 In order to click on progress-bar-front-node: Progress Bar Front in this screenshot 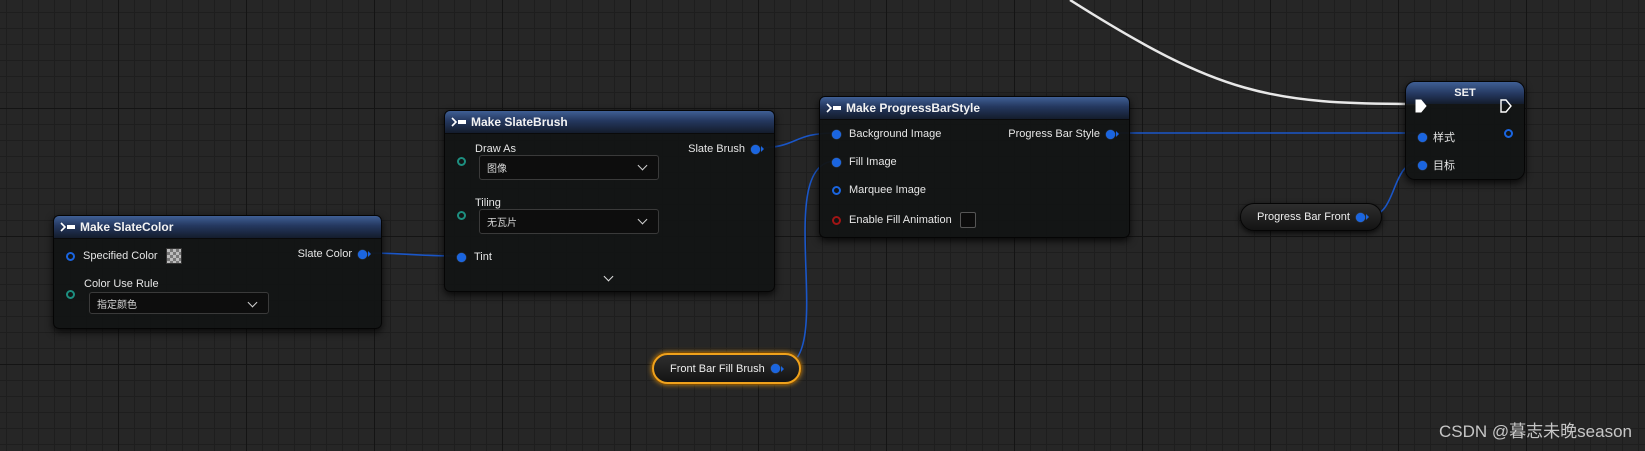, I will do `click(1311, 217)`.